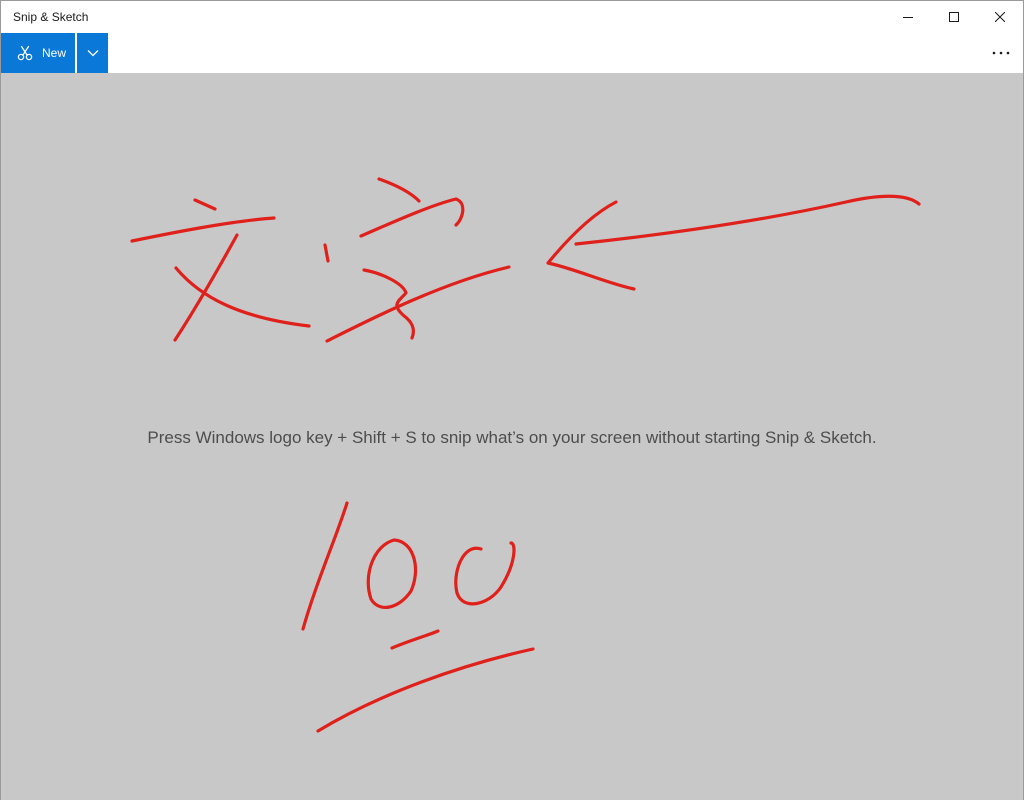 This screenshot has height=800, width=1024. I want to click on maximize-button, so click(954, 17).